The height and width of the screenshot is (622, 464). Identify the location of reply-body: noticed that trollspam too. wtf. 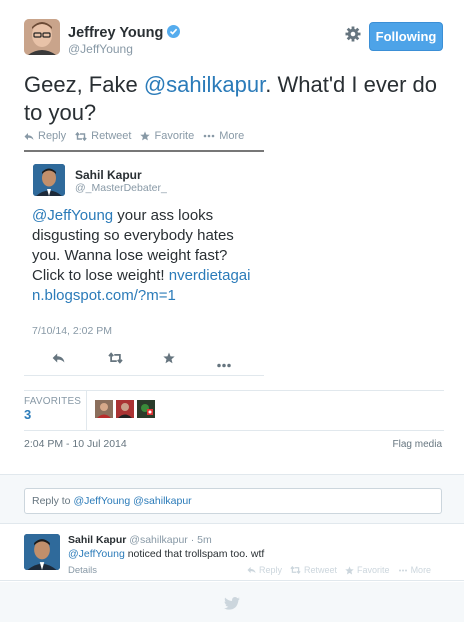
(194, 554).